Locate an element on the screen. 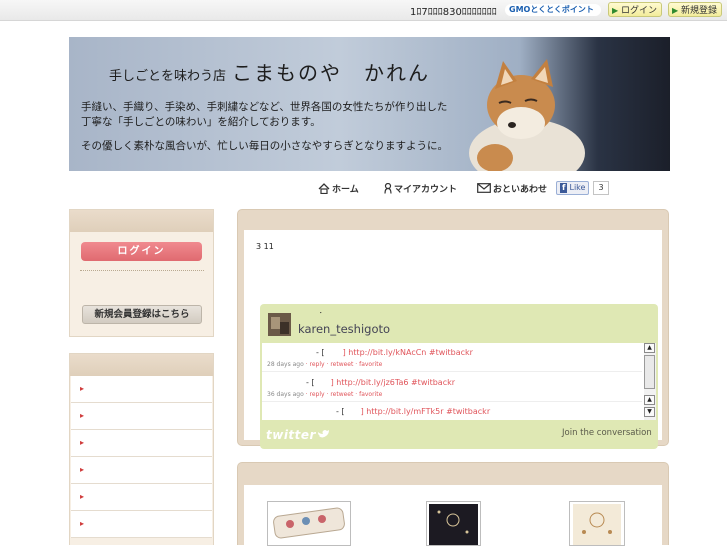 The width and height of the screenshot is (727, 549). tweet-time: 36 days ago is located at coordinates (285, 394).